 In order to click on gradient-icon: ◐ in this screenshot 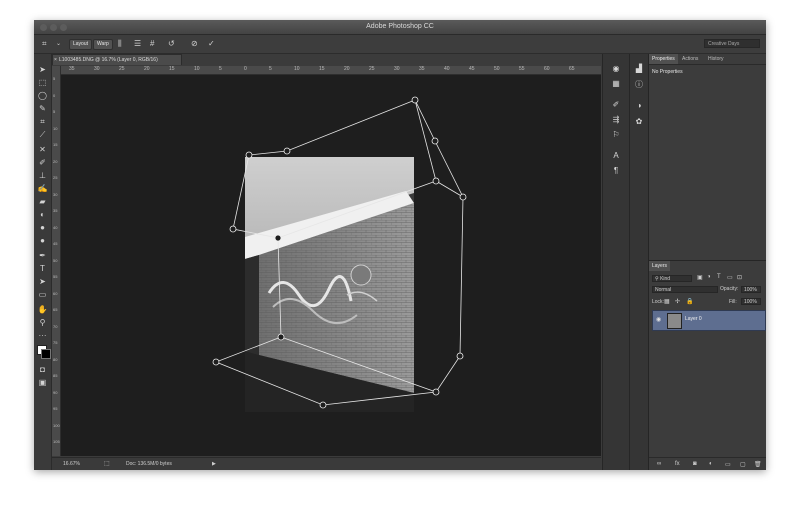, I will do `click(42, 214)`.